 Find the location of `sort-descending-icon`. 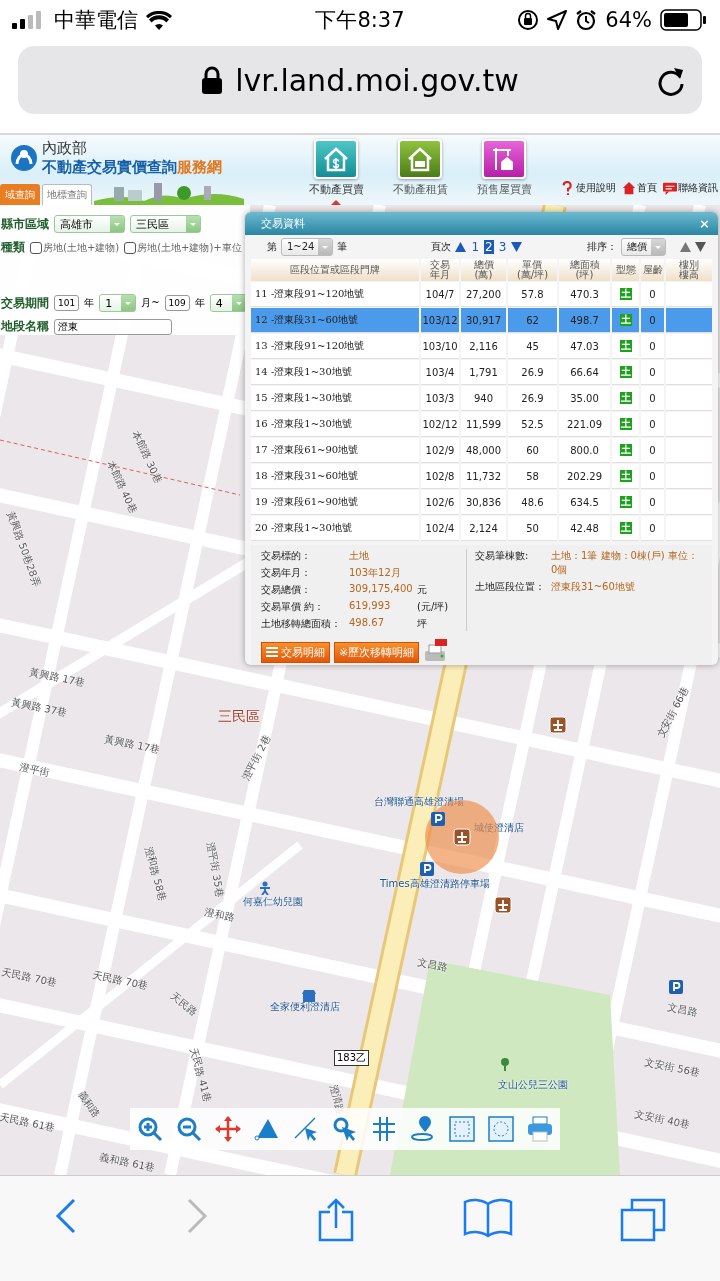

sort-descending-icon is located at coordinates (700, 246).